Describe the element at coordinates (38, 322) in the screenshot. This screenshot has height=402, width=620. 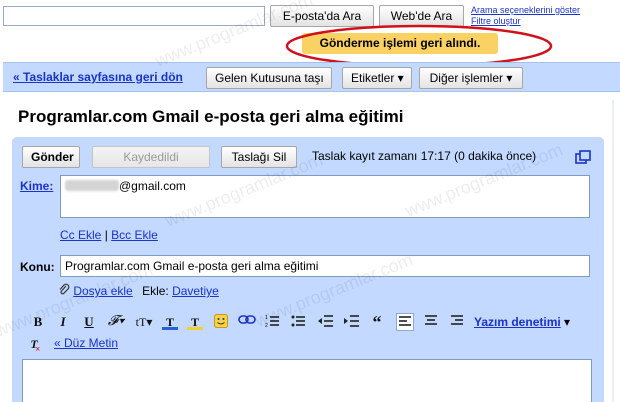
I see `bold-icon: B` at that location.